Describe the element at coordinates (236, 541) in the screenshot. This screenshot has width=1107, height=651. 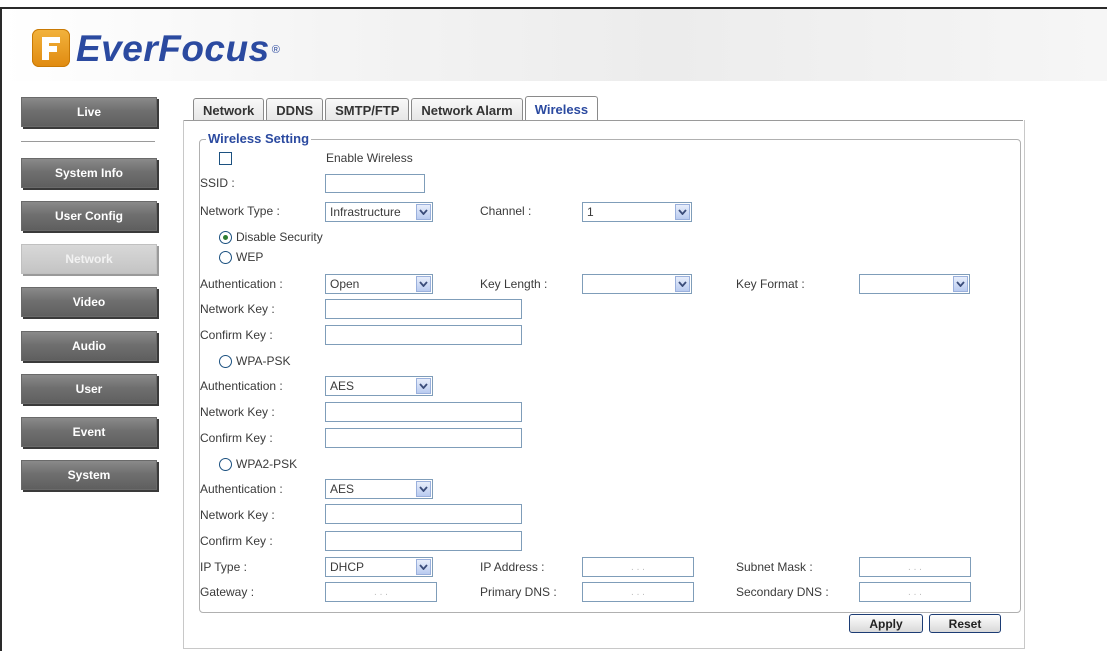
I see `wpa2-confirm-key-label: Confirm Key :` at that location.